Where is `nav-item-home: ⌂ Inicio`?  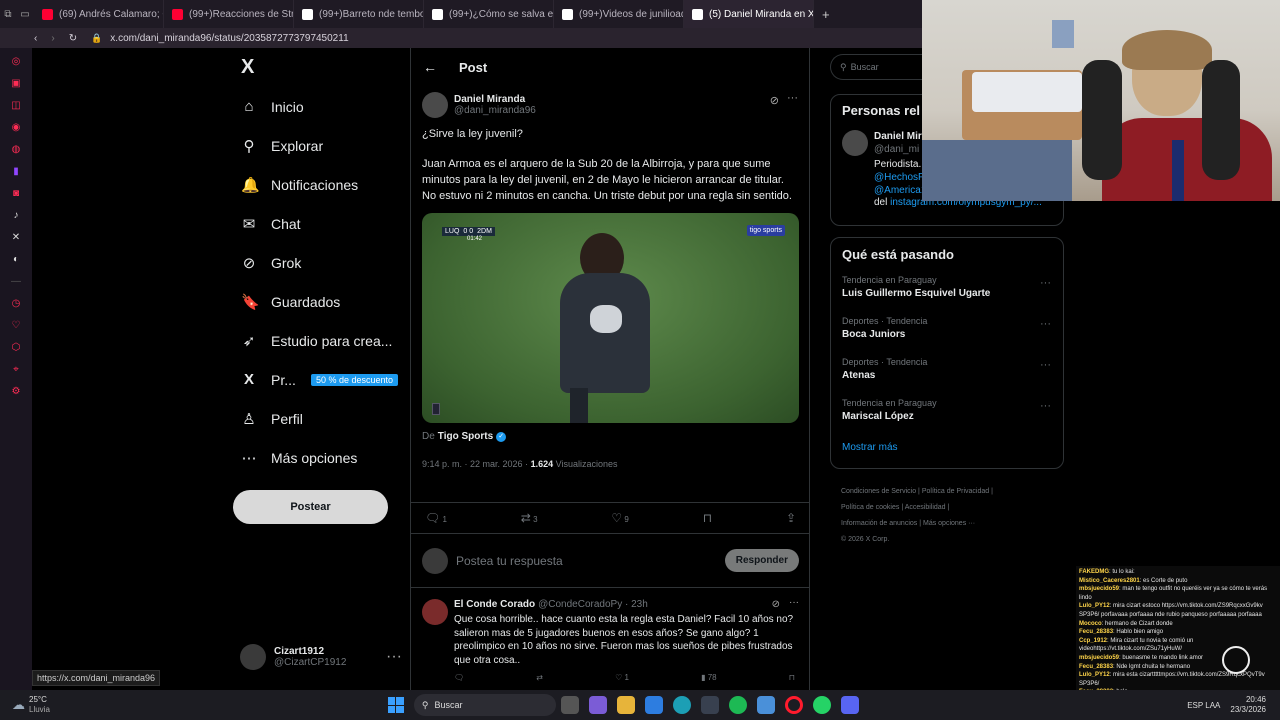 nav-item-home: ⌂ Inicio is located at coordinates (321, 106).